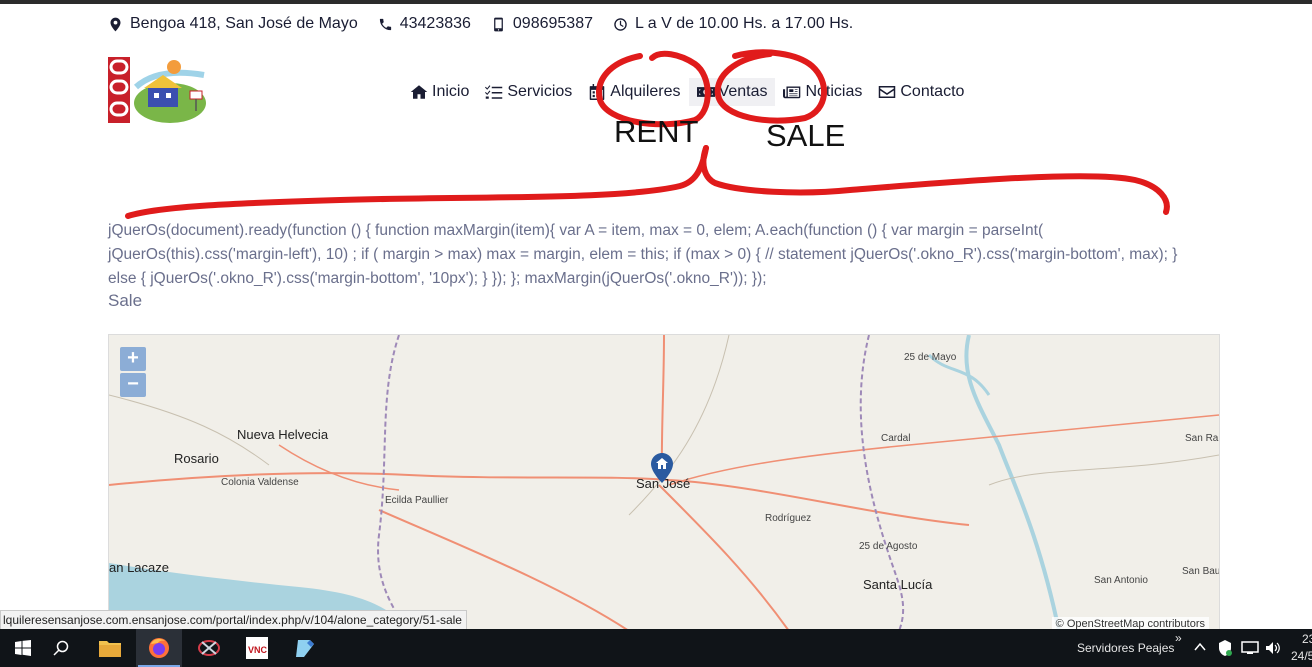 The height and width of the screenshot is (667, 1312). Describe the element at coordinates (23, 648) in the screenshot. I see `windows-logo-icon` at that location.